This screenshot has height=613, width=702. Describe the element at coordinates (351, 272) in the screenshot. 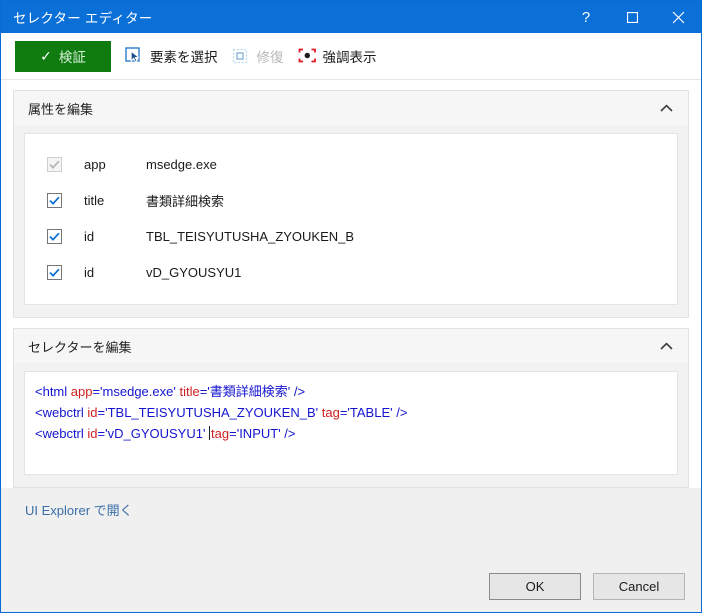

I see `table-row: id vD_GYOUSYU1` at that location.